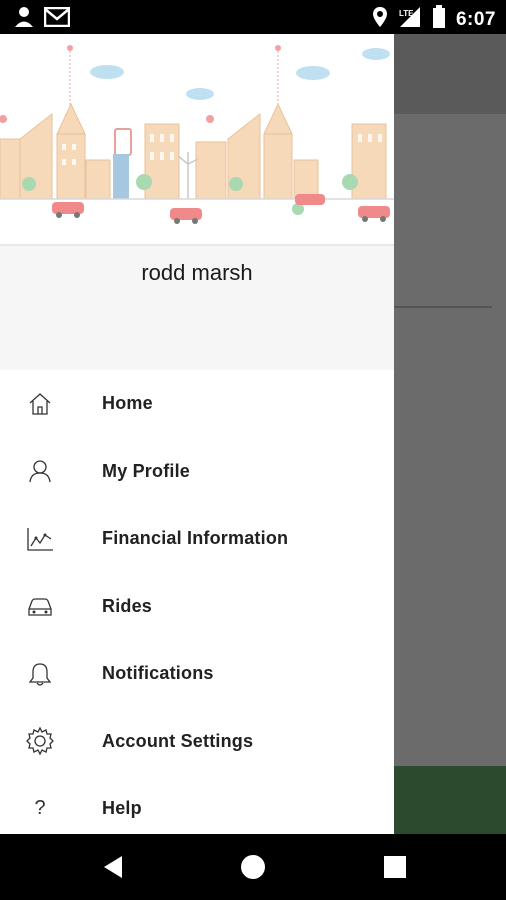 The height and width of the screenshot is (900, 506). What do you see at coordinates (24, 19) in the screenshot?
I see `person-icon` at bounding box center [24, 19].